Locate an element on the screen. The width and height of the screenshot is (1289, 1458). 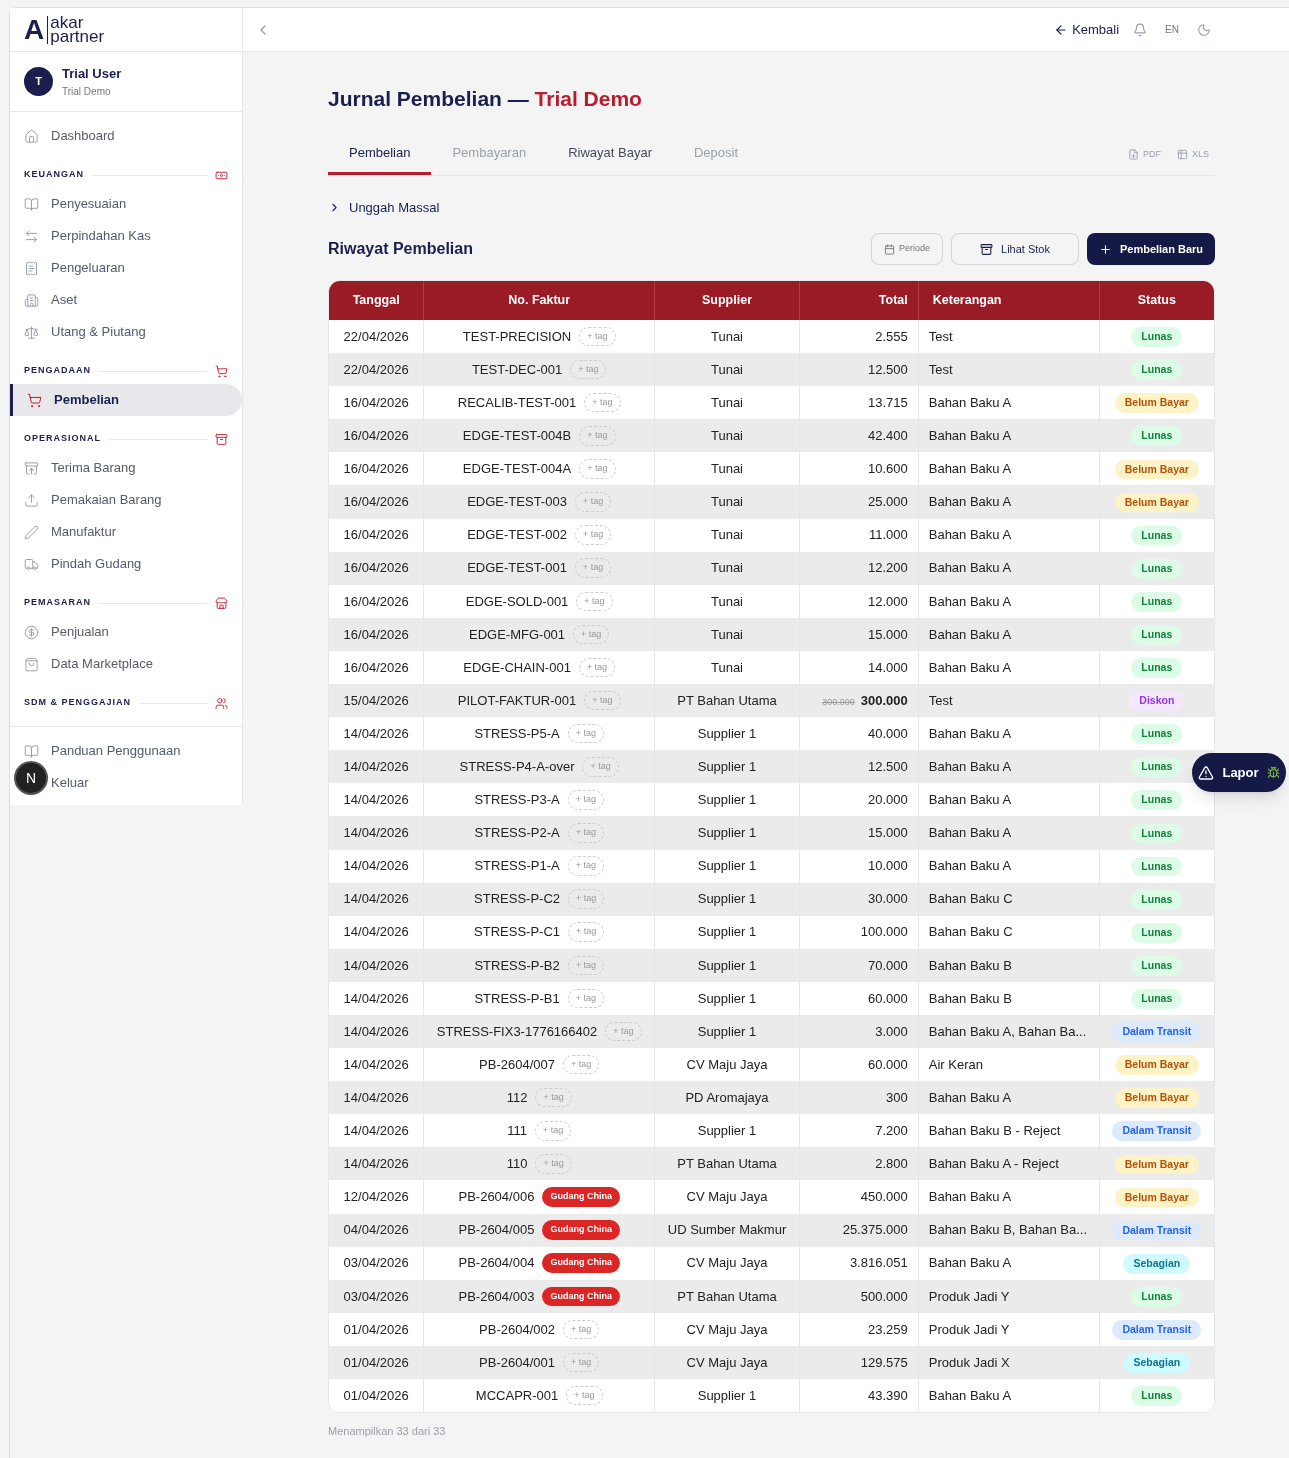
table-cell: 01/04/2026 is located at coordinates (376, 1329).